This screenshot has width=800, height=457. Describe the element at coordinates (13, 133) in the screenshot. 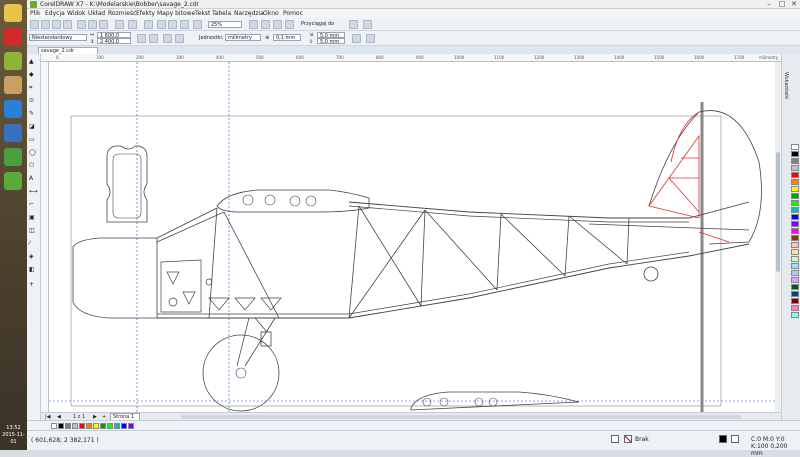

I see `game-icon` at that location.